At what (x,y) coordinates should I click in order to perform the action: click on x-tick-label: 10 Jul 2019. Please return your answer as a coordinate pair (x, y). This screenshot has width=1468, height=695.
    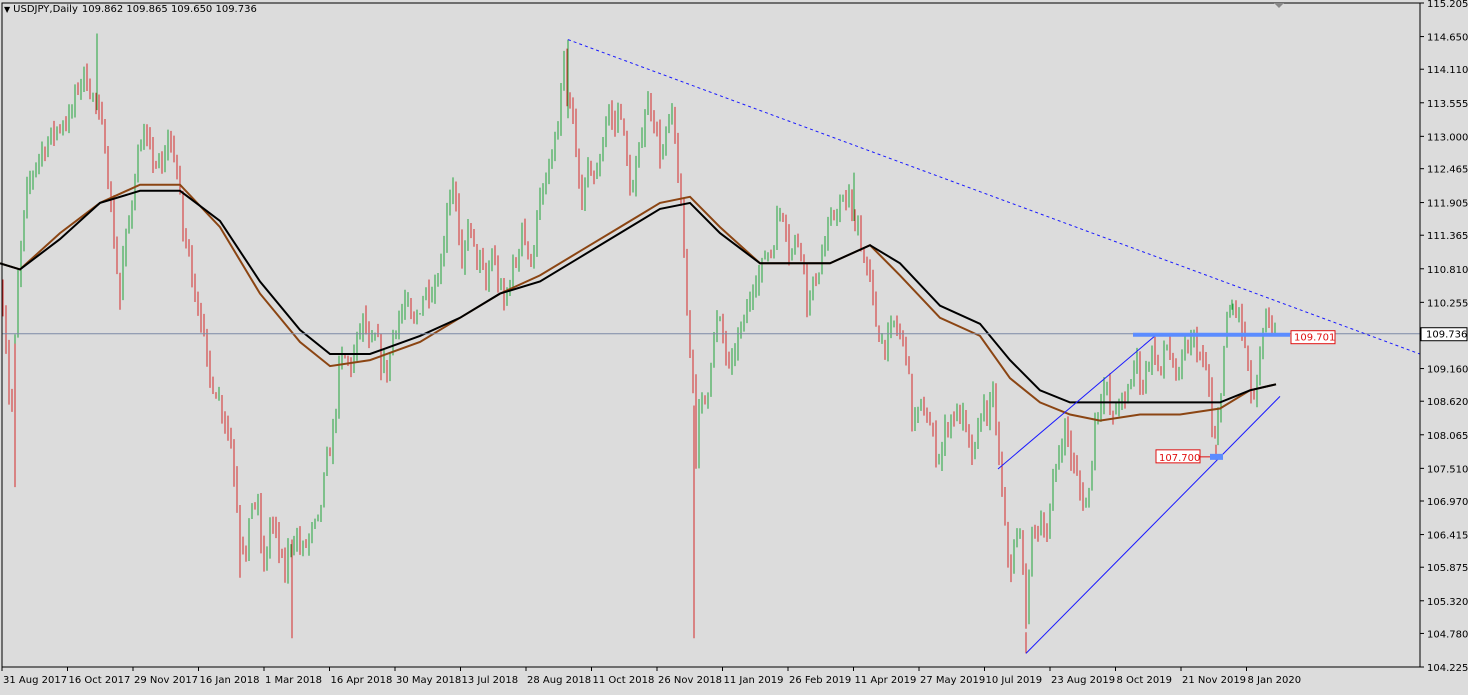
    Looking at the image, I should click on (1014, 680).